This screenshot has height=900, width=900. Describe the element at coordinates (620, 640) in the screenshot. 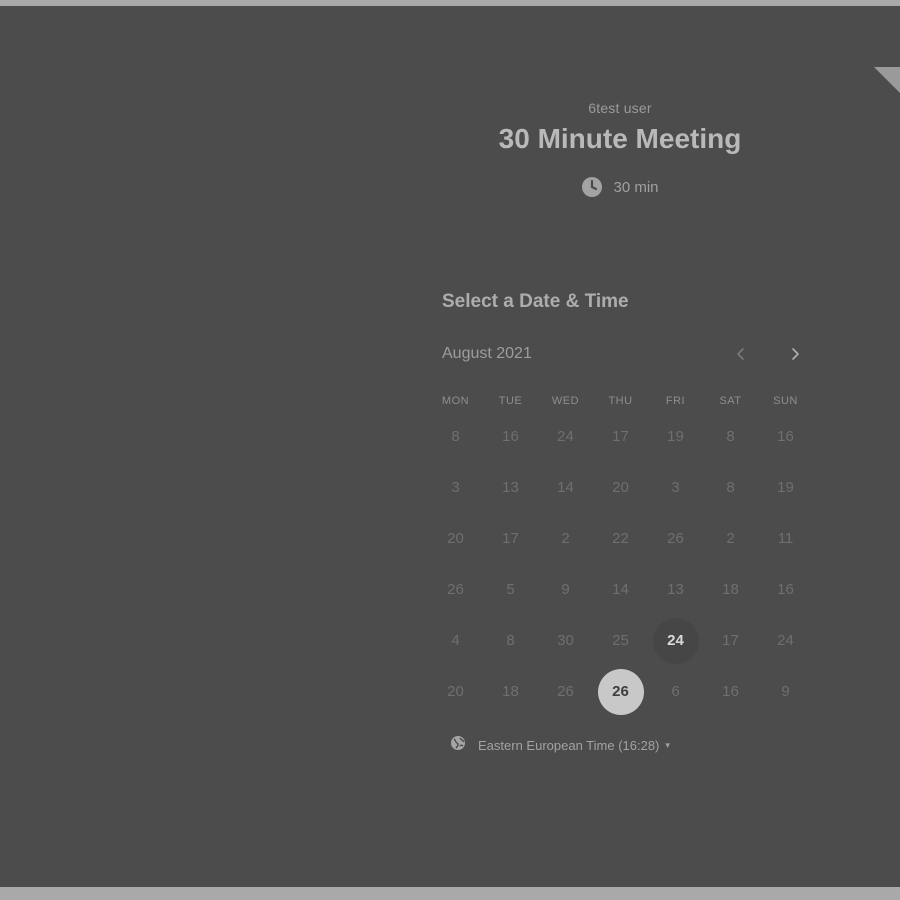

I see `calendar-day: 25` at that location.